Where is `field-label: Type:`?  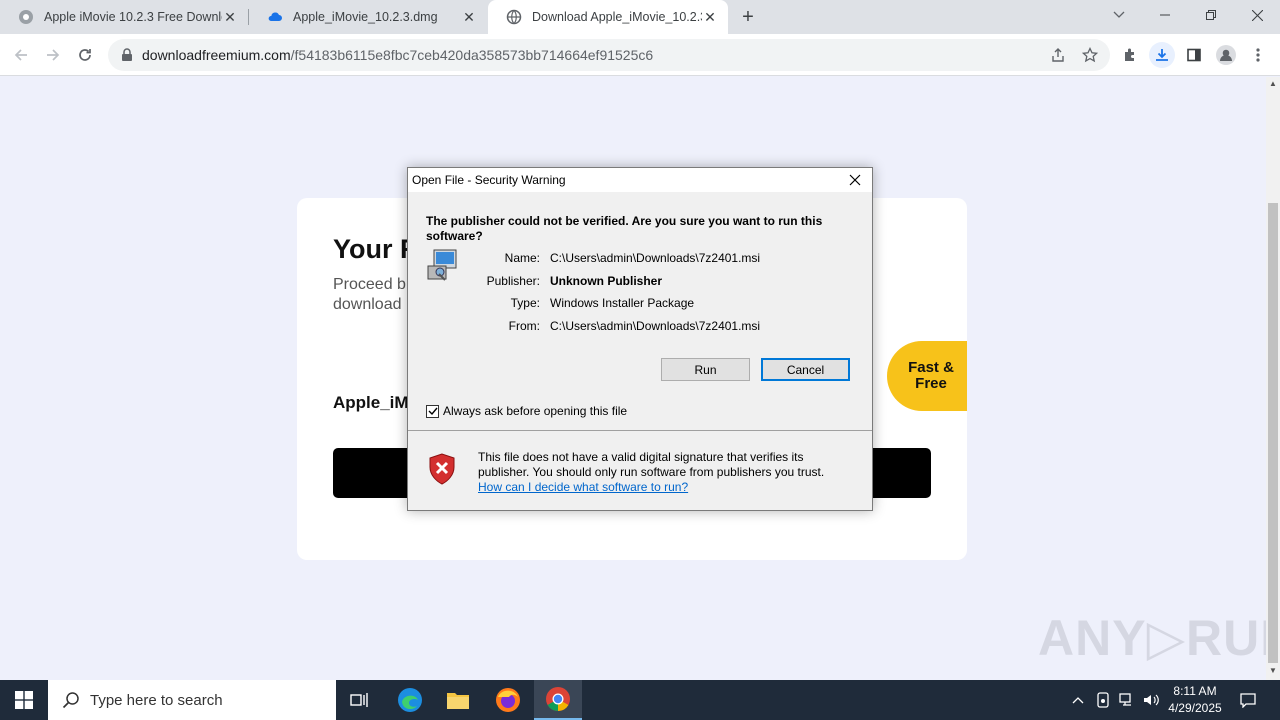
field-label: Type: is located at coordinates (525, 303).